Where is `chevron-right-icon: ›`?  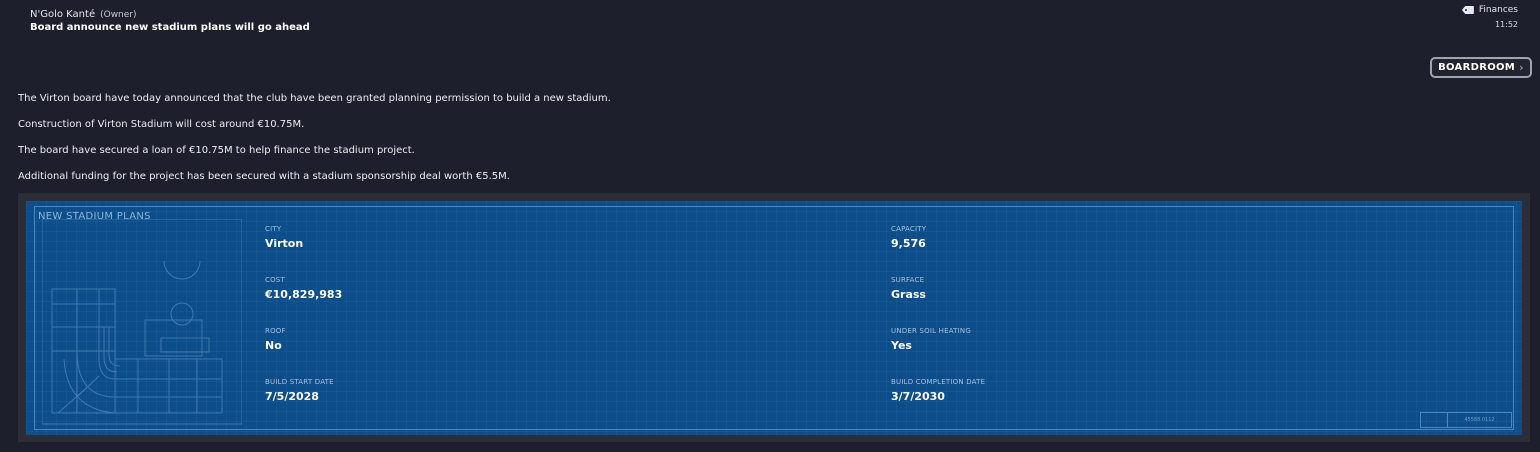
chevron-right-icon: › is located at coordinates (1521, 67).